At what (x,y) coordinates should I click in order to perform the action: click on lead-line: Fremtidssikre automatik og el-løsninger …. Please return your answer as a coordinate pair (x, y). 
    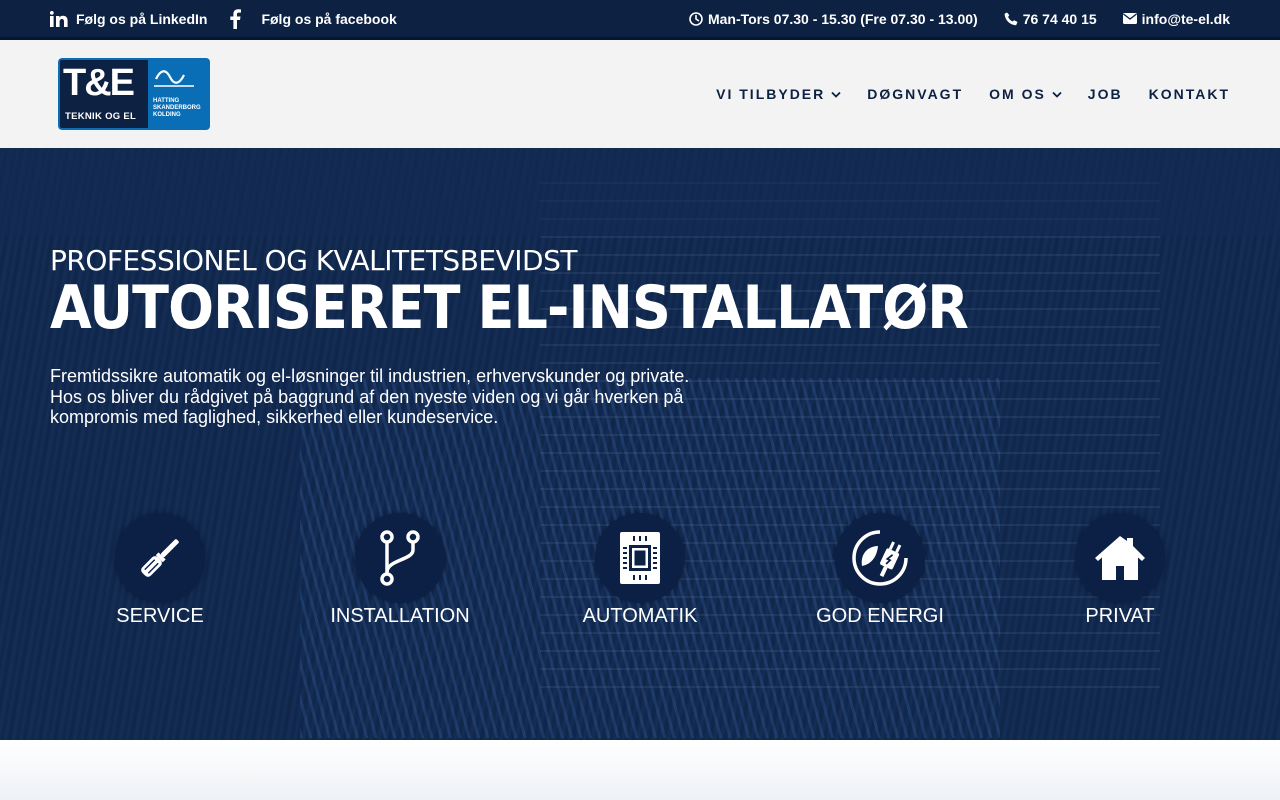
    Looking at the image, I should click on (370, 376).